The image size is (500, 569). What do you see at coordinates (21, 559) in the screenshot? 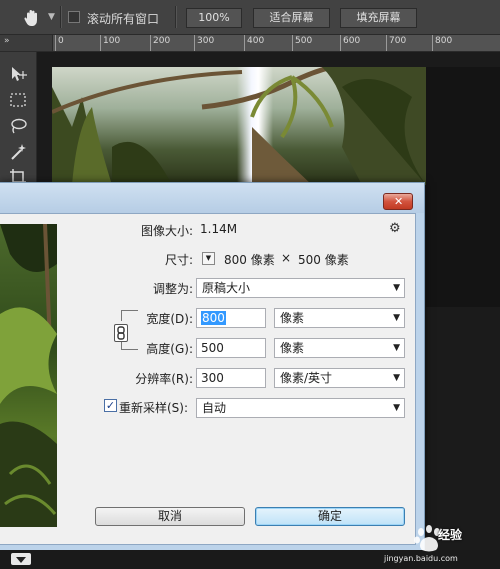
I see `tool-triangle-icon` at bounding box center [21, 559].